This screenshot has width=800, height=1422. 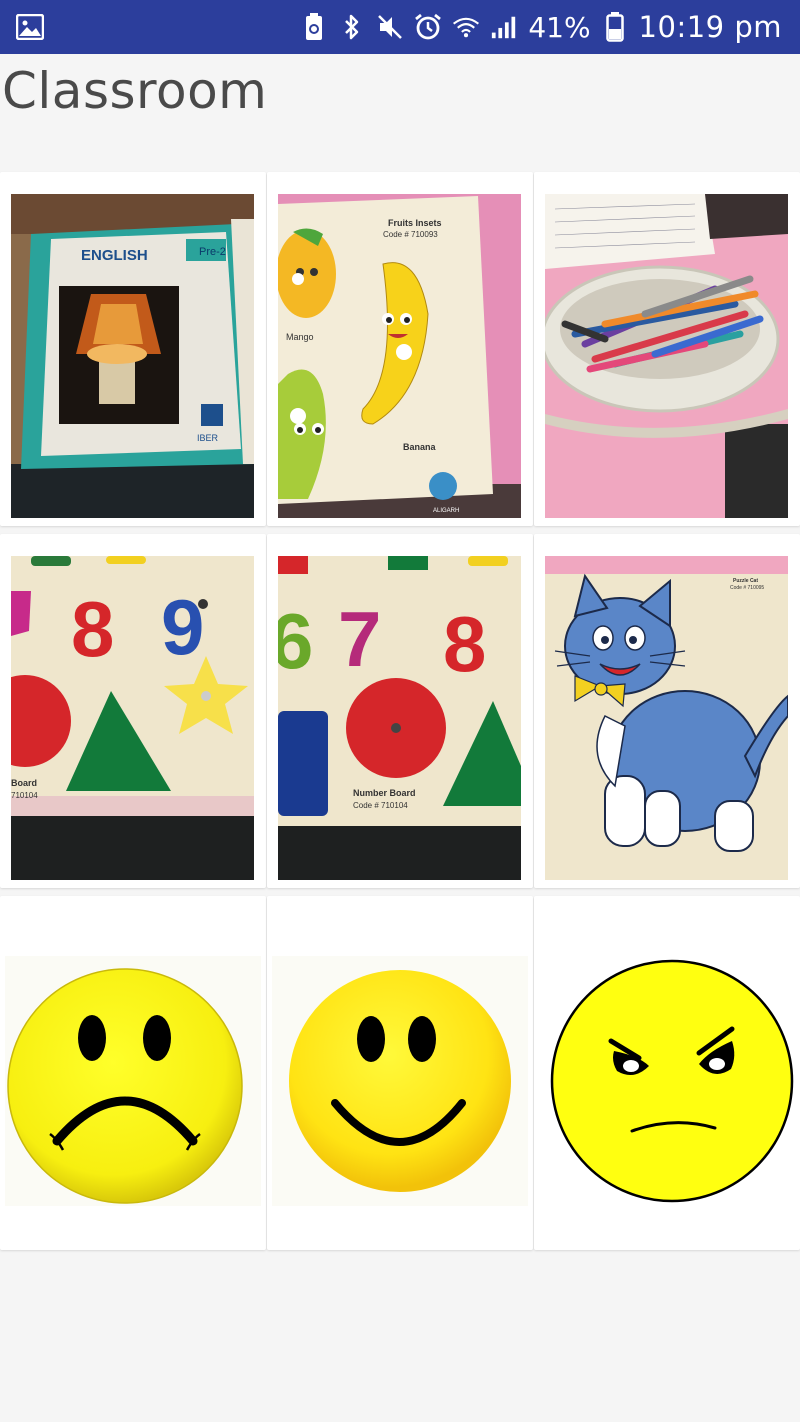 What do you see at coordinates (314, 27) in the screenshot?
I see `battery-saver-icon` at bounding box center [314, 27].